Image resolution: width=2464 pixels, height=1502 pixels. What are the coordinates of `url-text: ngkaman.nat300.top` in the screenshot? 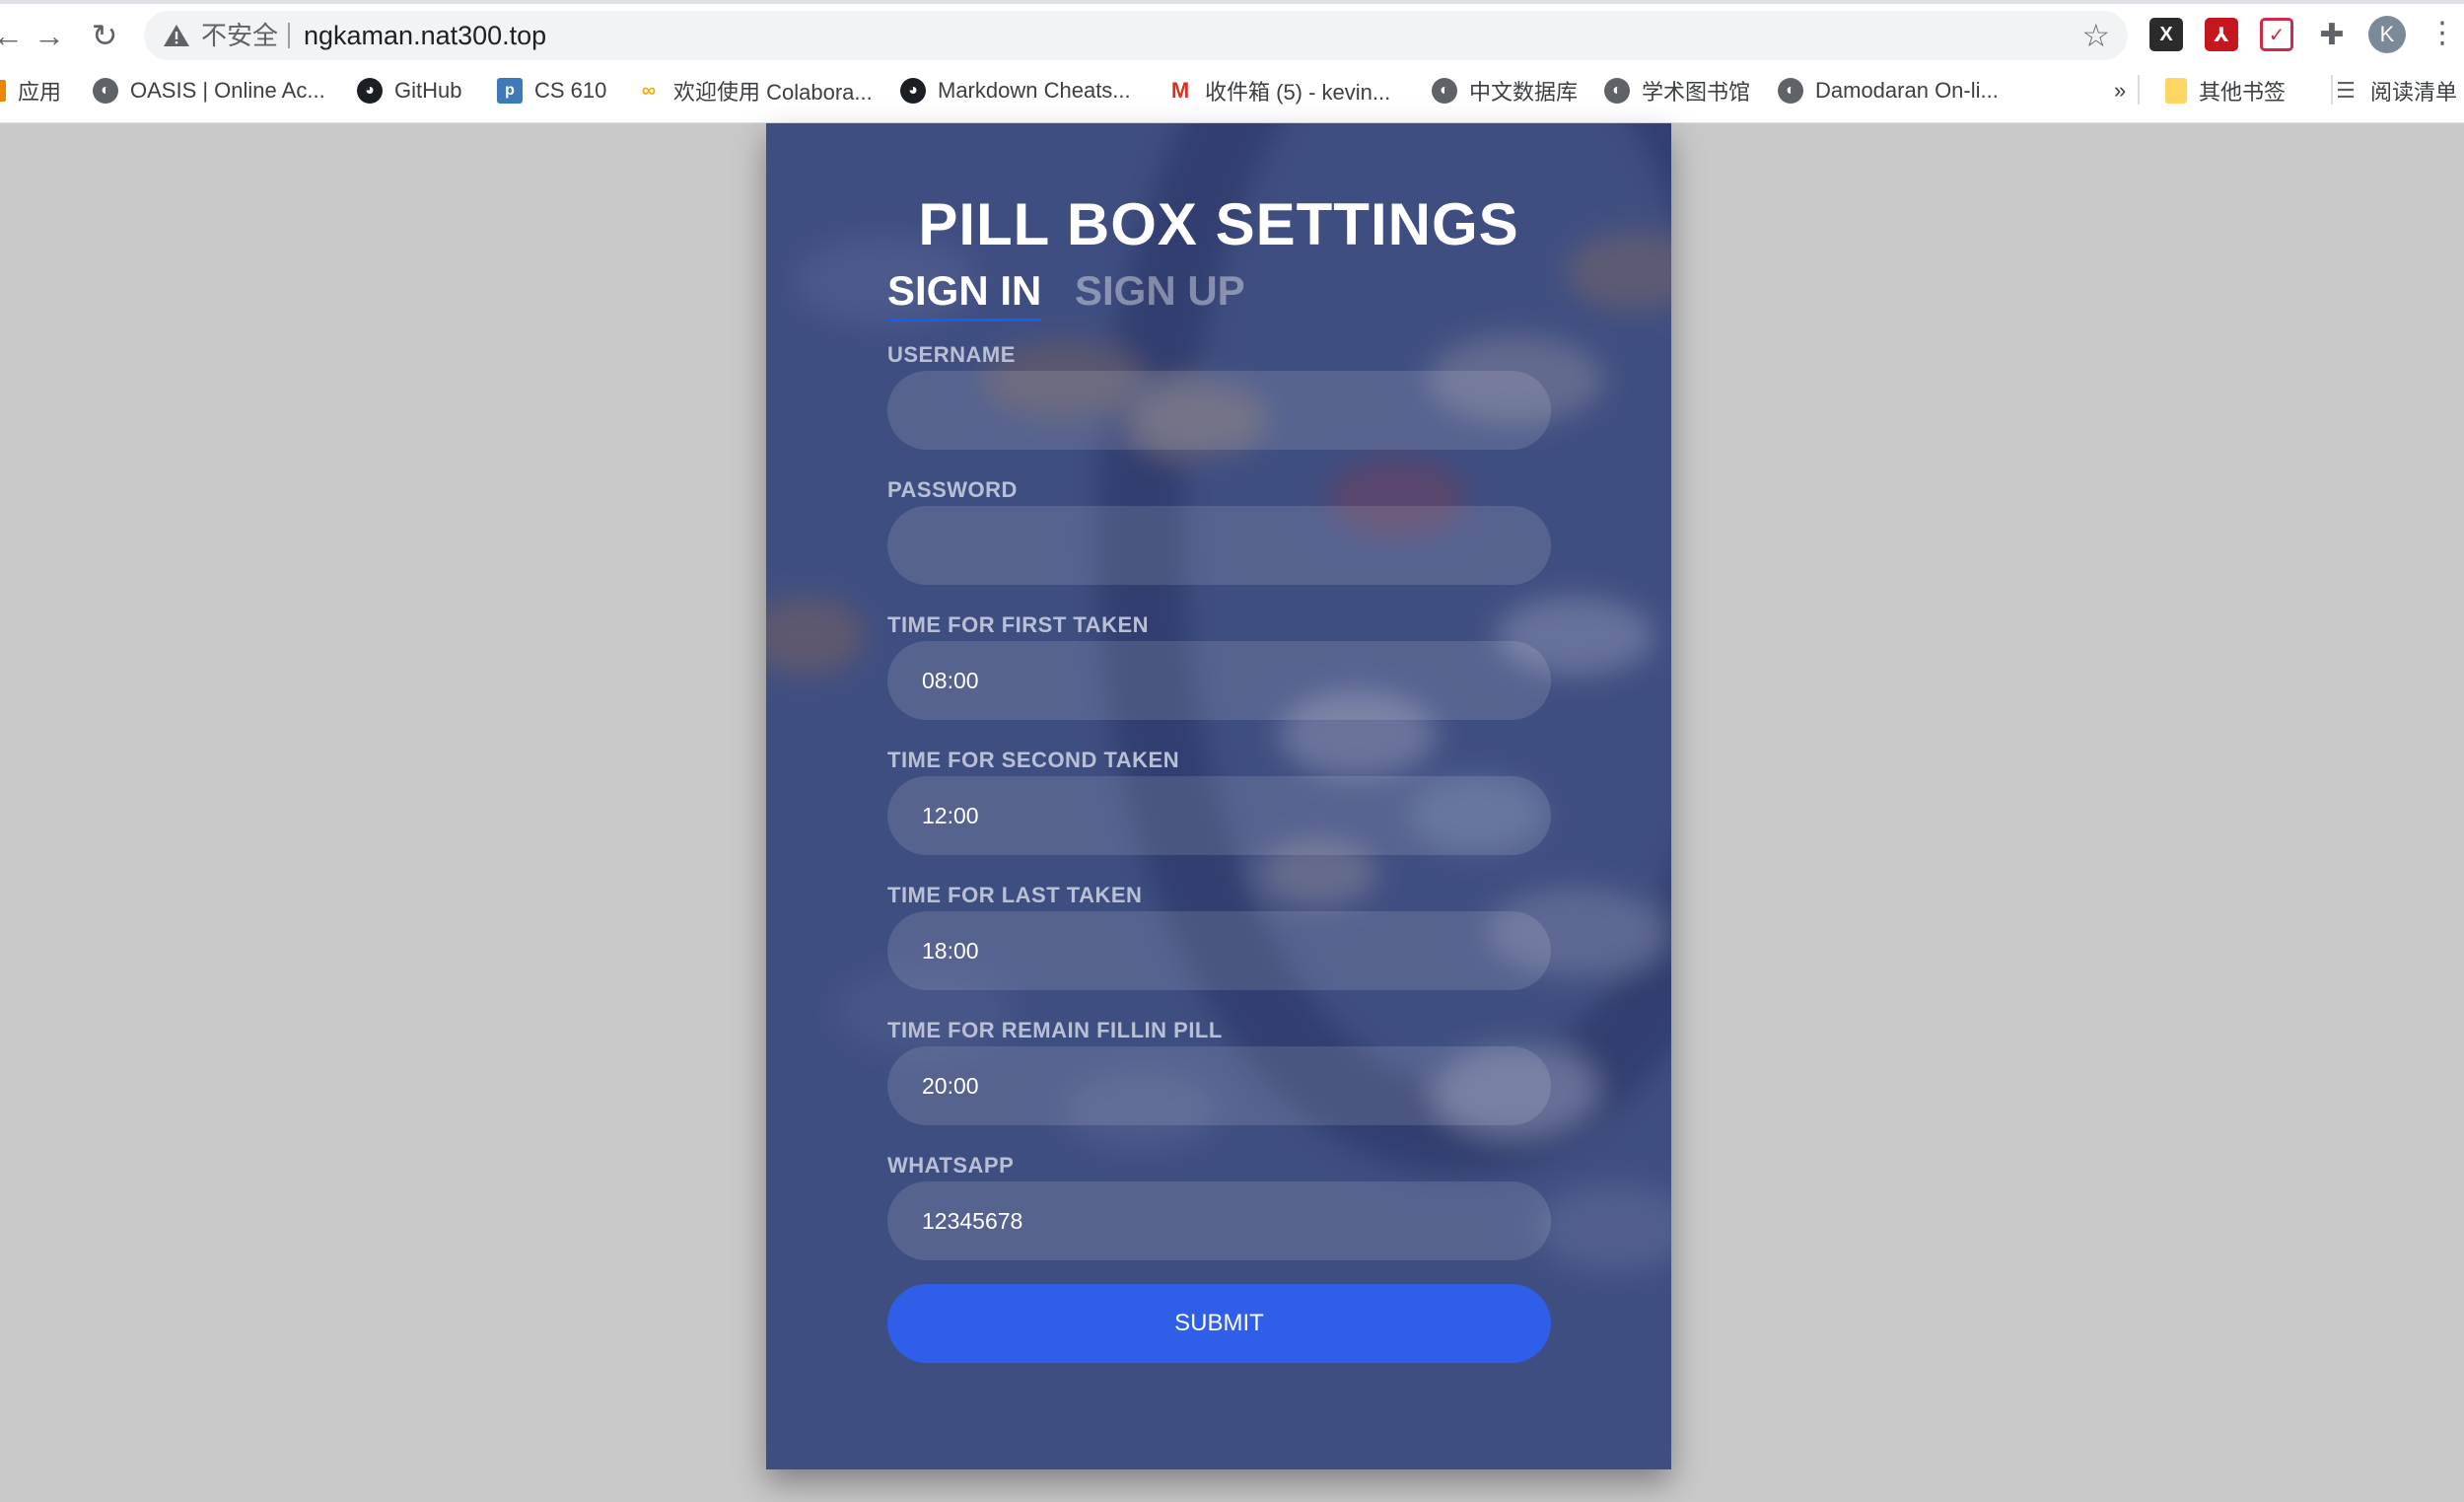 It's located at (425, 35).